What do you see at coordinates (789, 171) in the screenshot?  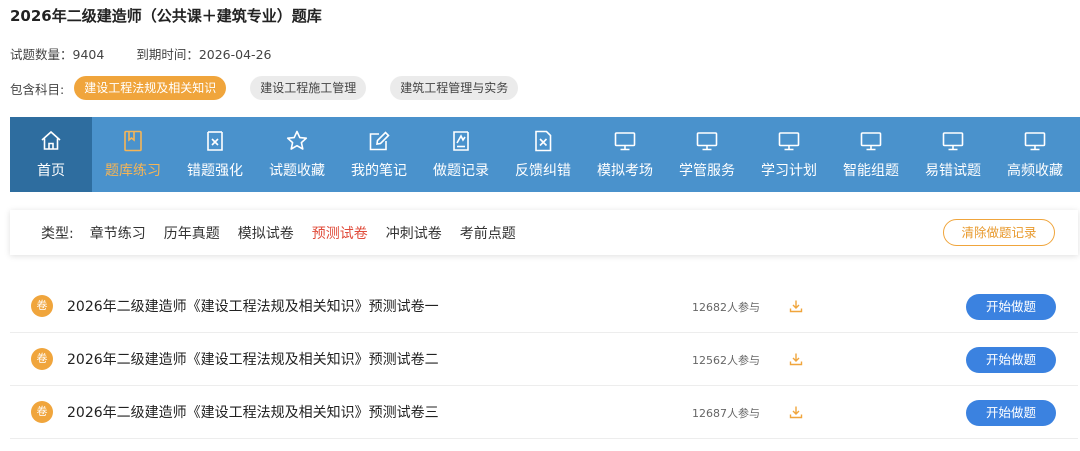 I see `nav-label: 学习计划` at bounding box center [789, 171].